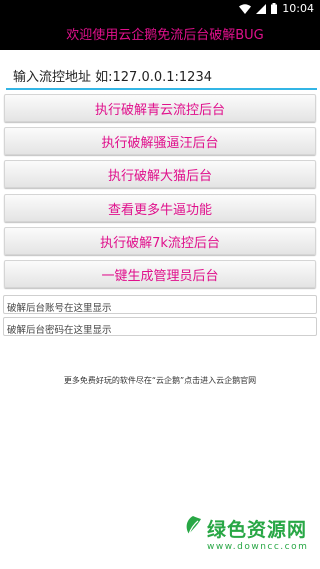 The height and width of the screenshot is (569, 320). What do you see at coordinates (261, 8) in the screenshot?
I see `signal-icon` at bounding box center [261, 8].